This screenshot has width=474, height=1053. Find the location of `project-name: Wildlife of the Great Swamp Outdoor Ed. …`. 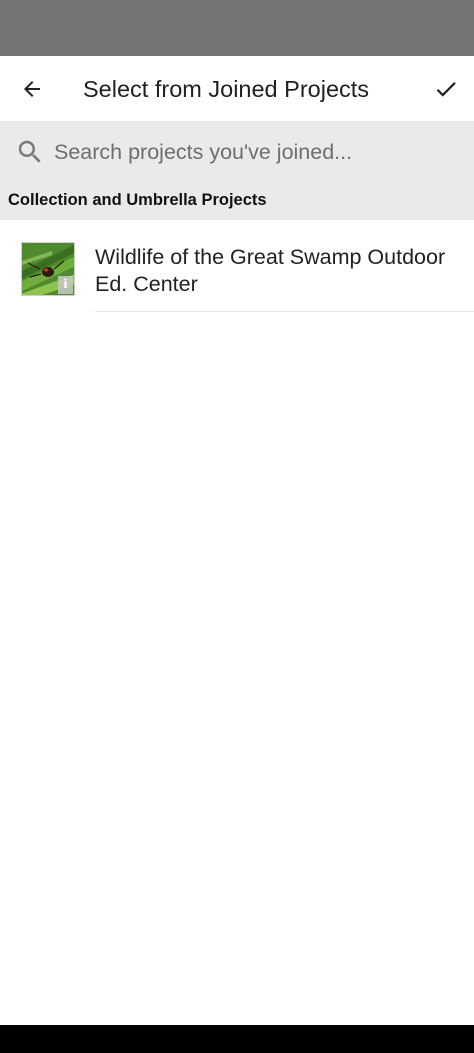

project-name: Wildlife of the Great Swamp Outdoor Ed. … is located at coordinates (270, 270).